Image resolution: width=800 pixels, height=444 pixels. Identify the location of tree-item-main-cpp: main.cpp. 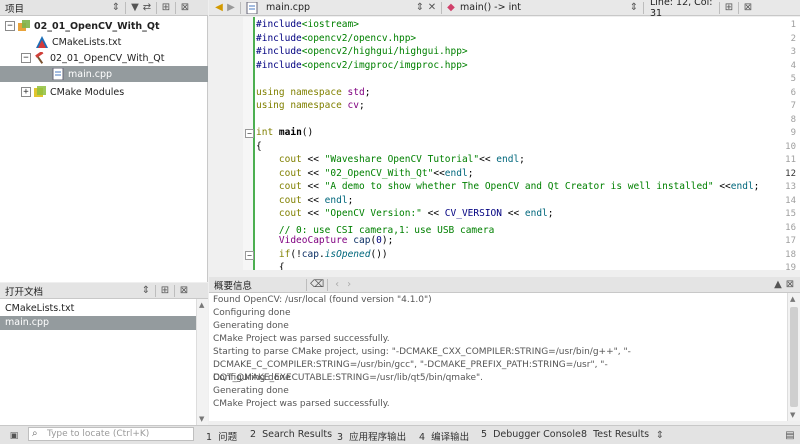
(104, 74).